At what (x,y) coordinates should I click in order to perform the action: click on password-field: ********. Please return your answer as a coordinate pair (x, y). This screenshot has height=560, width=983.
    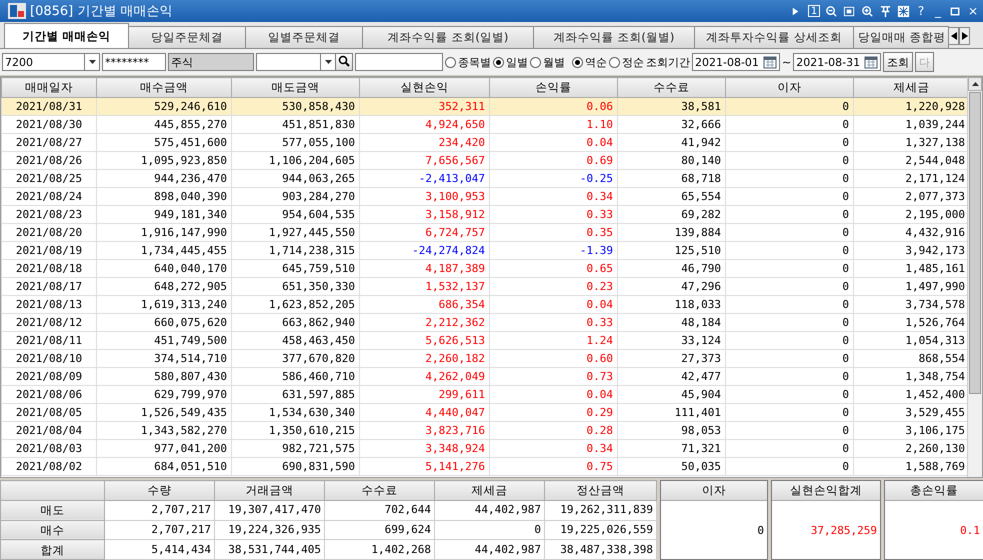
    Looking at the image, I should click on (134, 62).